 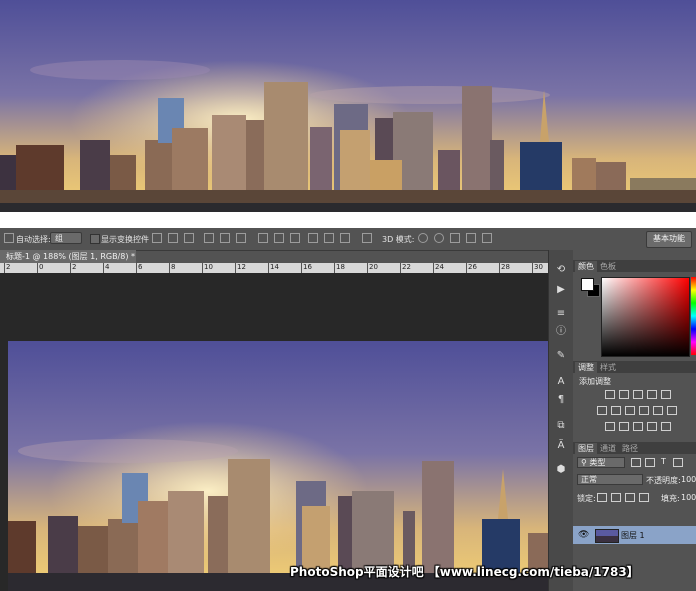 I want to click on lock-position-icon, so click(x=630, y=497).